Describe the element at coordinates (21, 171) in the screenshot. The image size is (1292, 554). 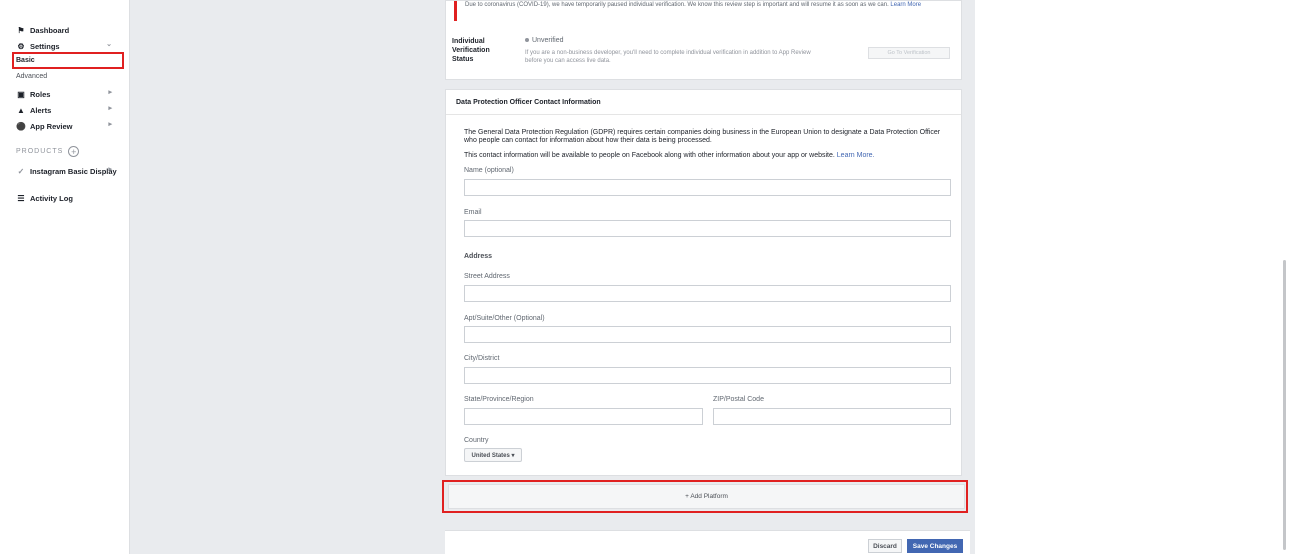
I see `check-circle-icon: ✓` at that location.